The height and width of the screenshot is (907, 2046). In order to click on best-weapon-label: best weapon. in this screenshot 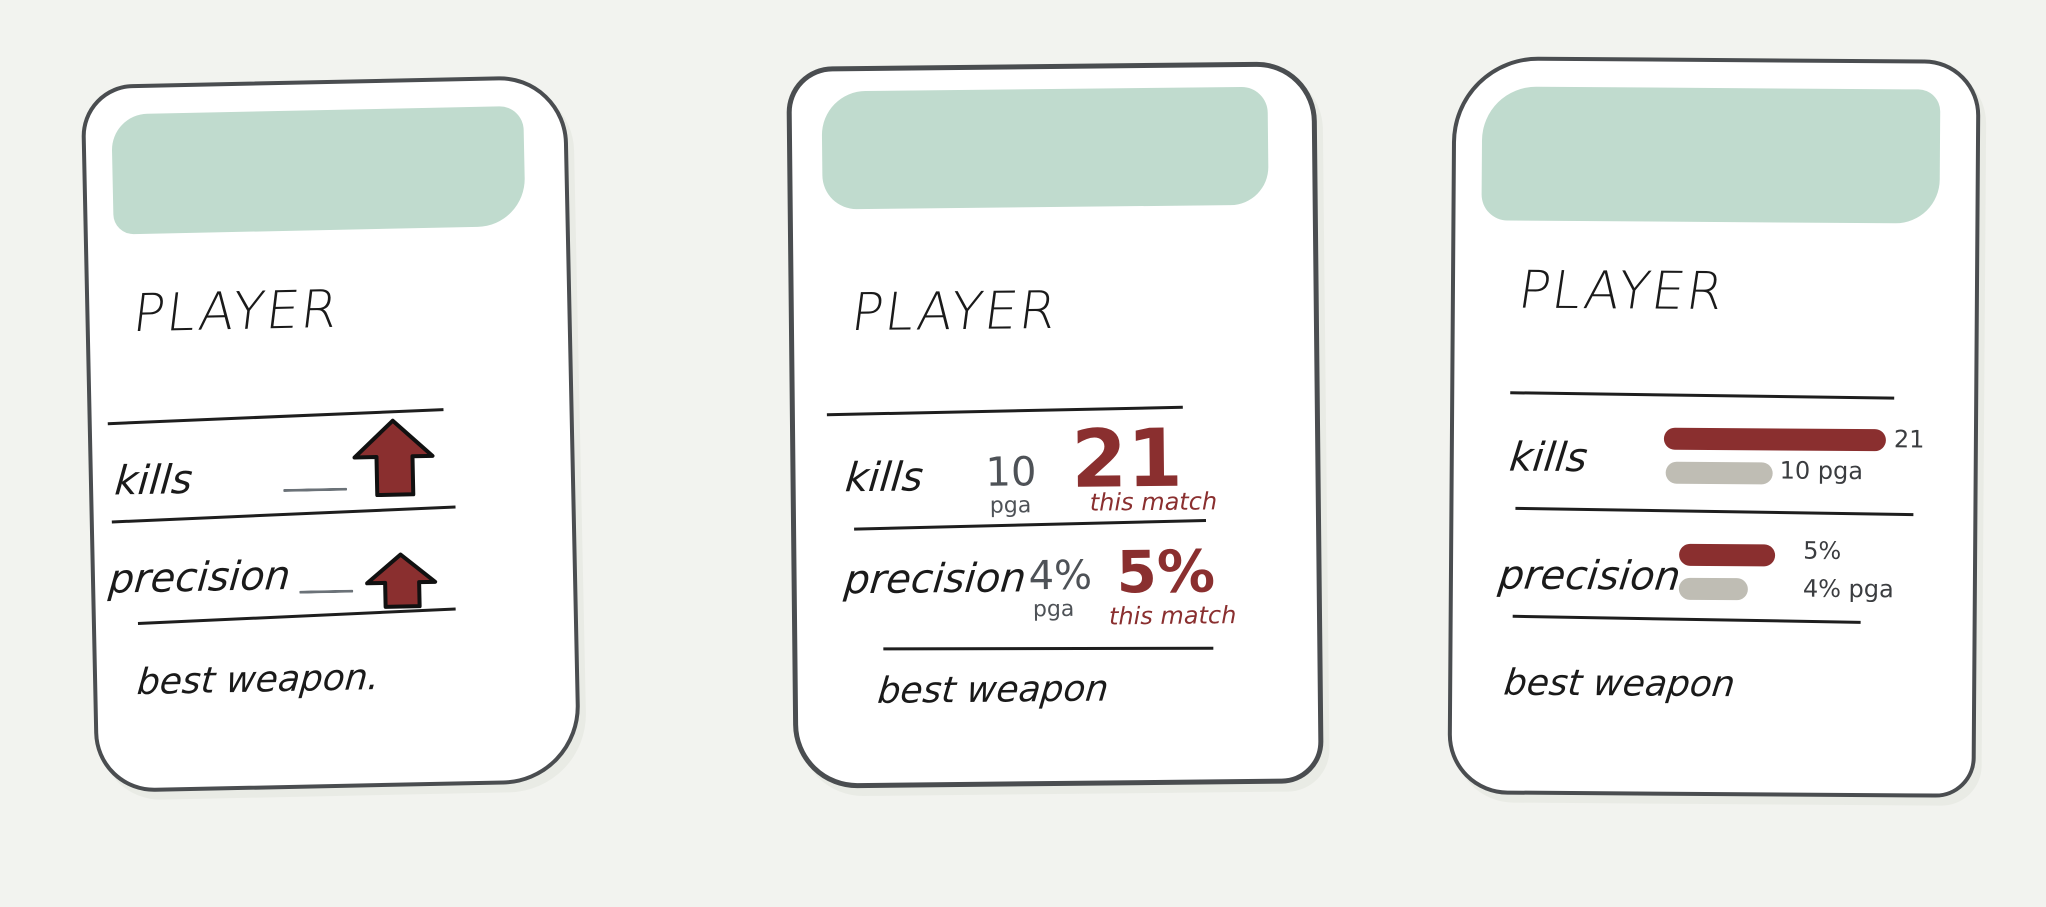, I will do `click(258, 680)`.